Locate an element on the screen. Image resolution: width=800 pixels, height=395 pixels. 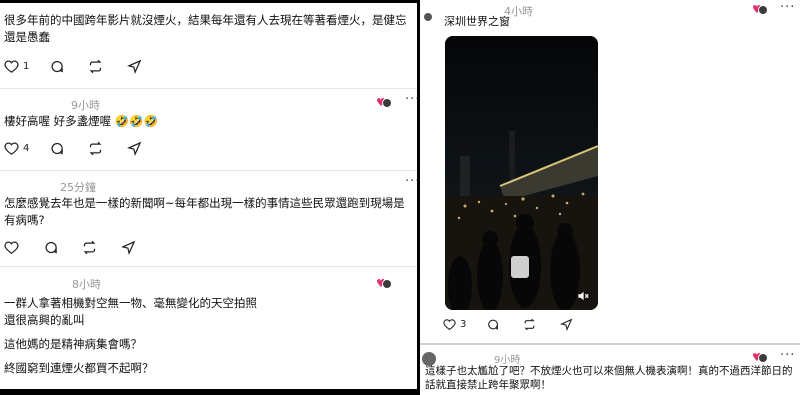
post-text: 怎麼感覺去年也是一樣的新聞啊~每年都出現一樣的事情這些民眾還跑到現場是有病嗎? is located at coordinates (204, 211).